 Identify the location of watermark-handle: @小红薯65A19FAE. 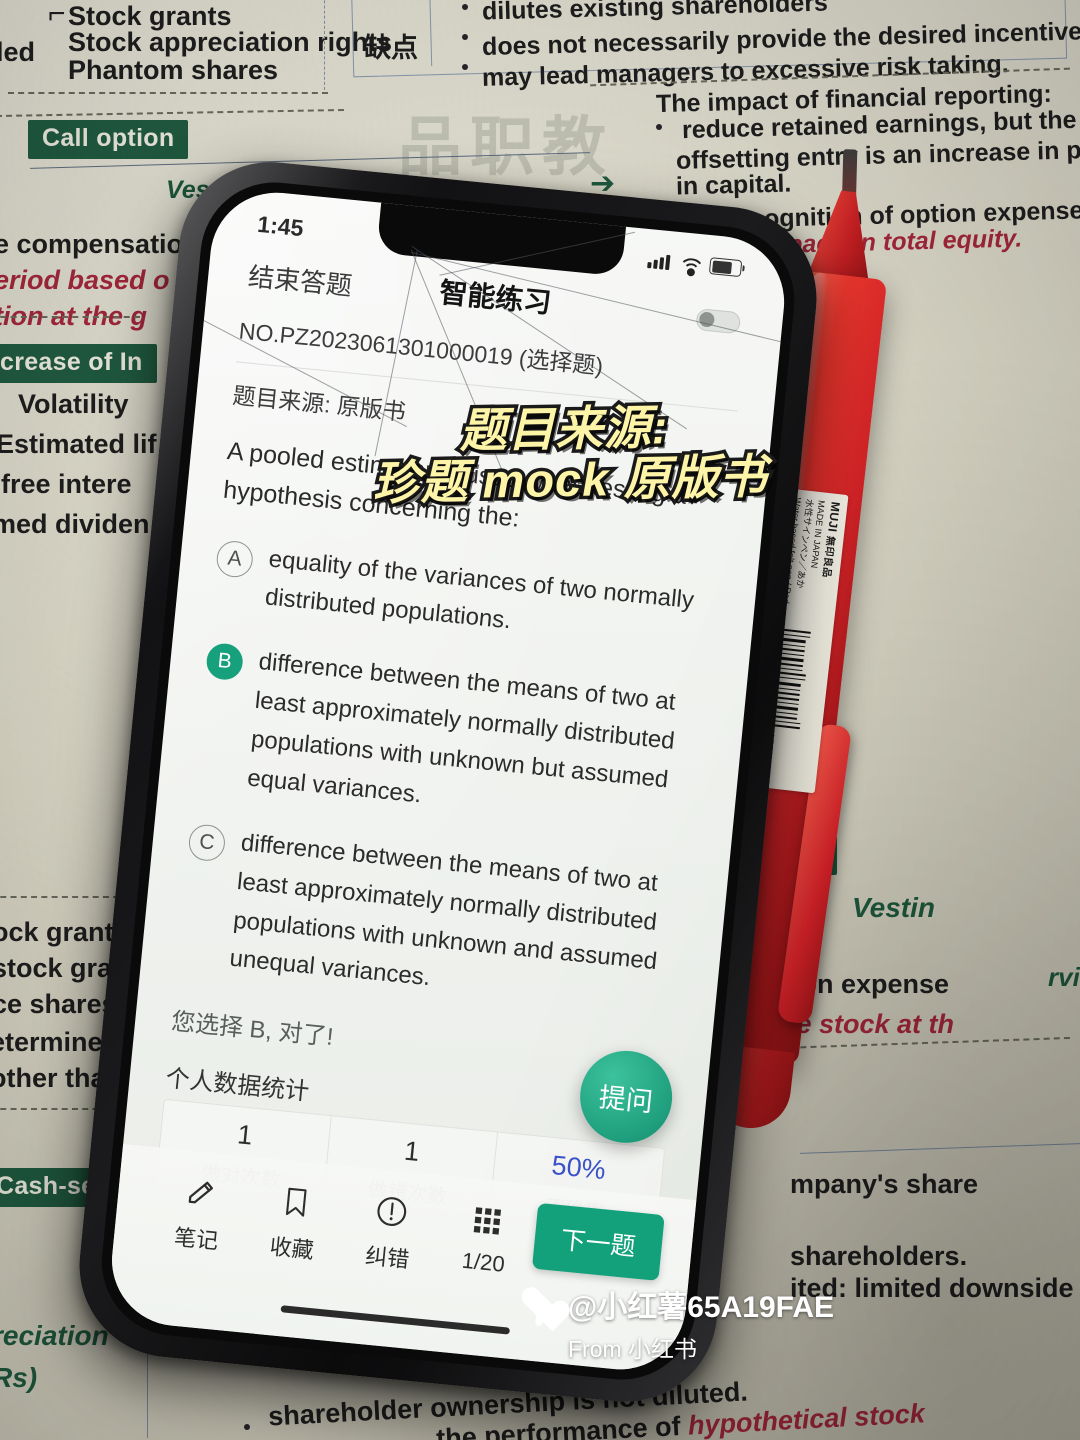
(701, 1307).